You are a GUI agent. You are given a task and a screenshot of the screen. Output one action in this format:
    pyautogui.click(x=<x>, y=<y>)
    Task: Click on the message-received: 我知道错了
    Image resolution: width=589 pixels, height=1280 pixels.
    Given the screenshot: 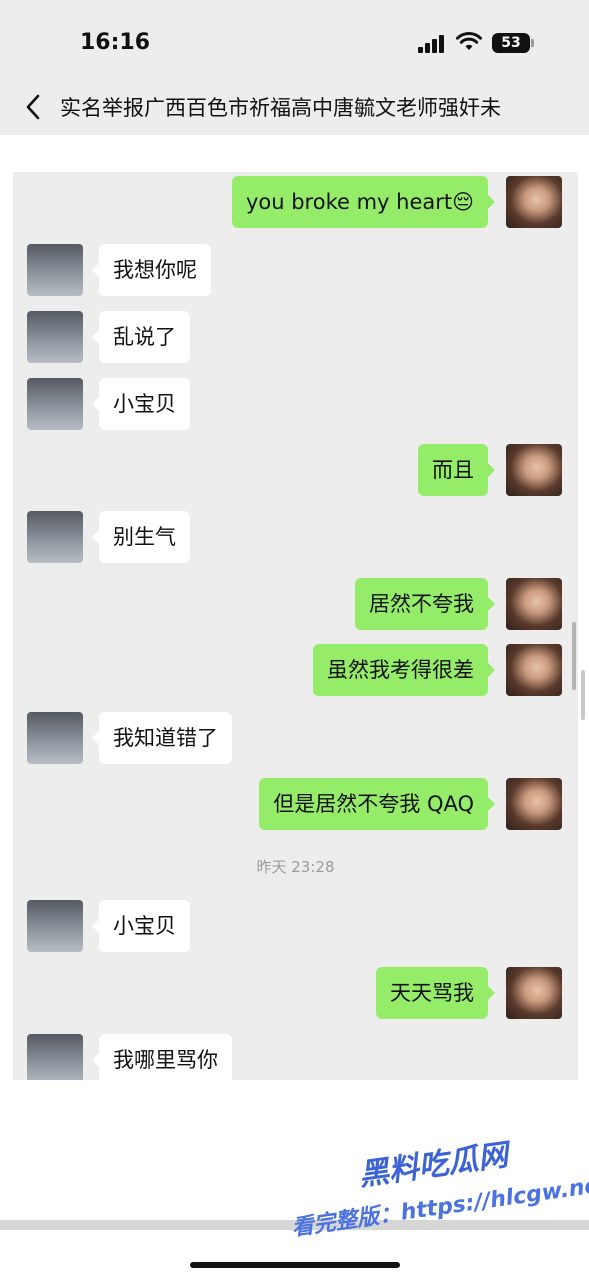 What is the action you would take?
    pyautogui.click(x=295, y=738)
    